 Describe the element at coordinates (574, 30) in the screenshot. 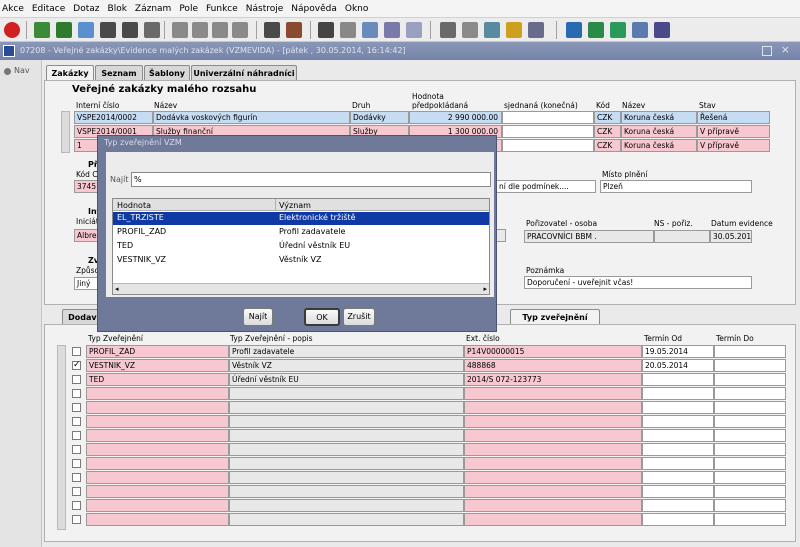

I see `word-icon` at that location.